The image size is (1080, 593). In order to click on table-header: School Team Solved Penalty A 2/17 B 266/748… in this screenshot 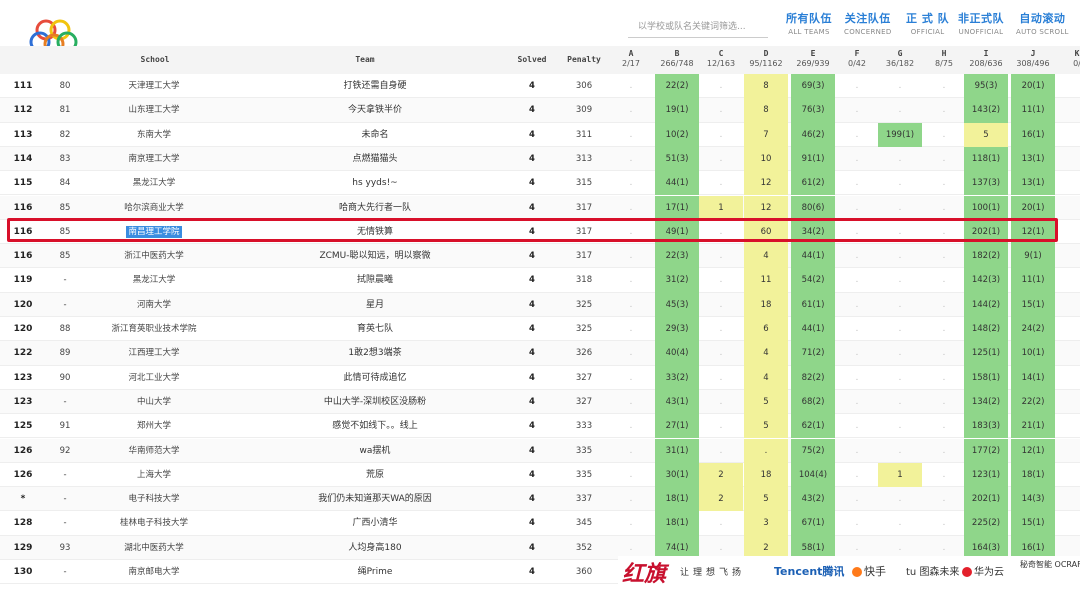, I will do `click(540, 60)`.